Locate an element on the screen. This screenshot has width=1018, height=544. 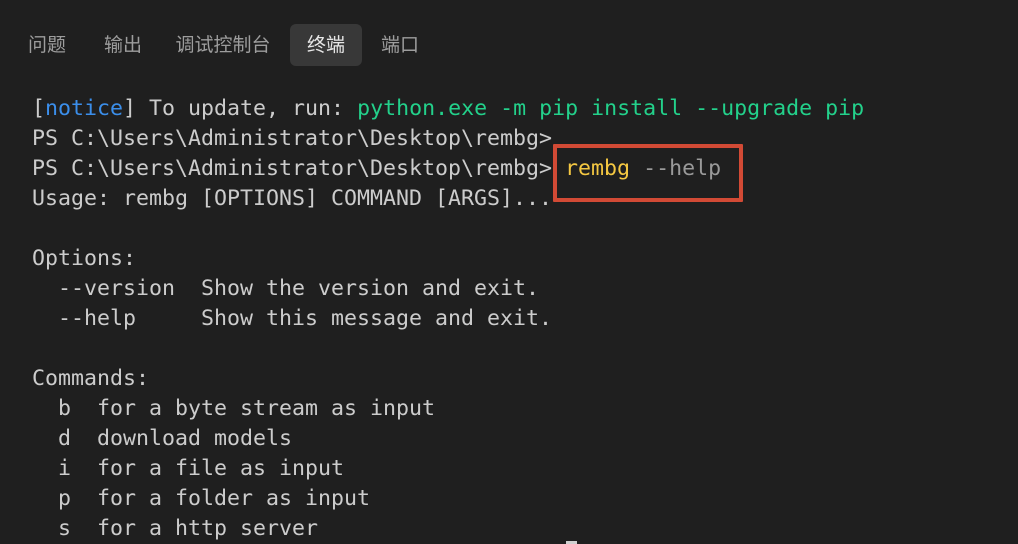
option-description: Show this message and exit. is located at coordinates (377, 318).